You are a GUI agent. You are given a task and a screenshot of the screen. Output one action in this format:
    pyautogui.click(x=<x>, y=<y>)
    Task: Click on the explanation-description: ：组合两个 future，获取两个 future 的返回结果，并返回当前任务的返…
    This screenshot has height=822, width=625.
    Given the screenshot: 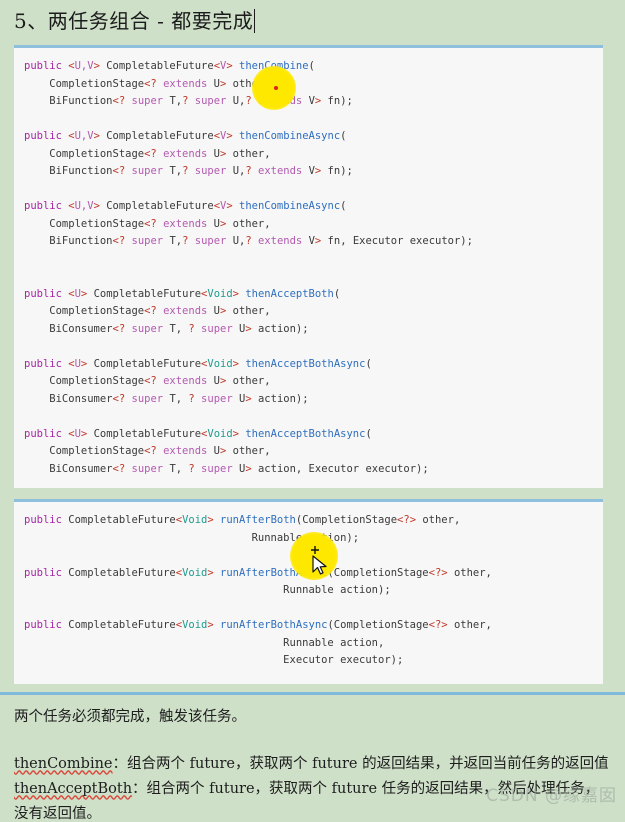 What is the action you would take?
    pyautogui.click(x=360, y=763)
    